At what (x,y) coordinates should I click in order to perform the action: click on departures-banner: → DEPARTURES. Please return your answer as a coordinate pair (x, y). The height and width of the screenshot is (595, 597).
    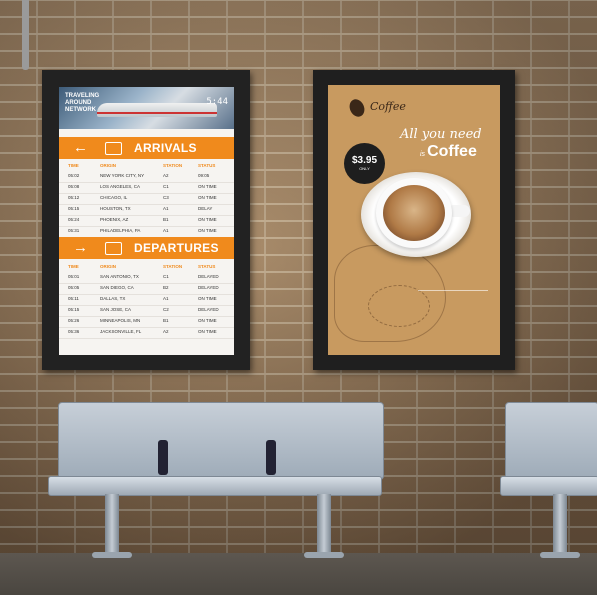
    Looking at the image, I should click on (146, 248).